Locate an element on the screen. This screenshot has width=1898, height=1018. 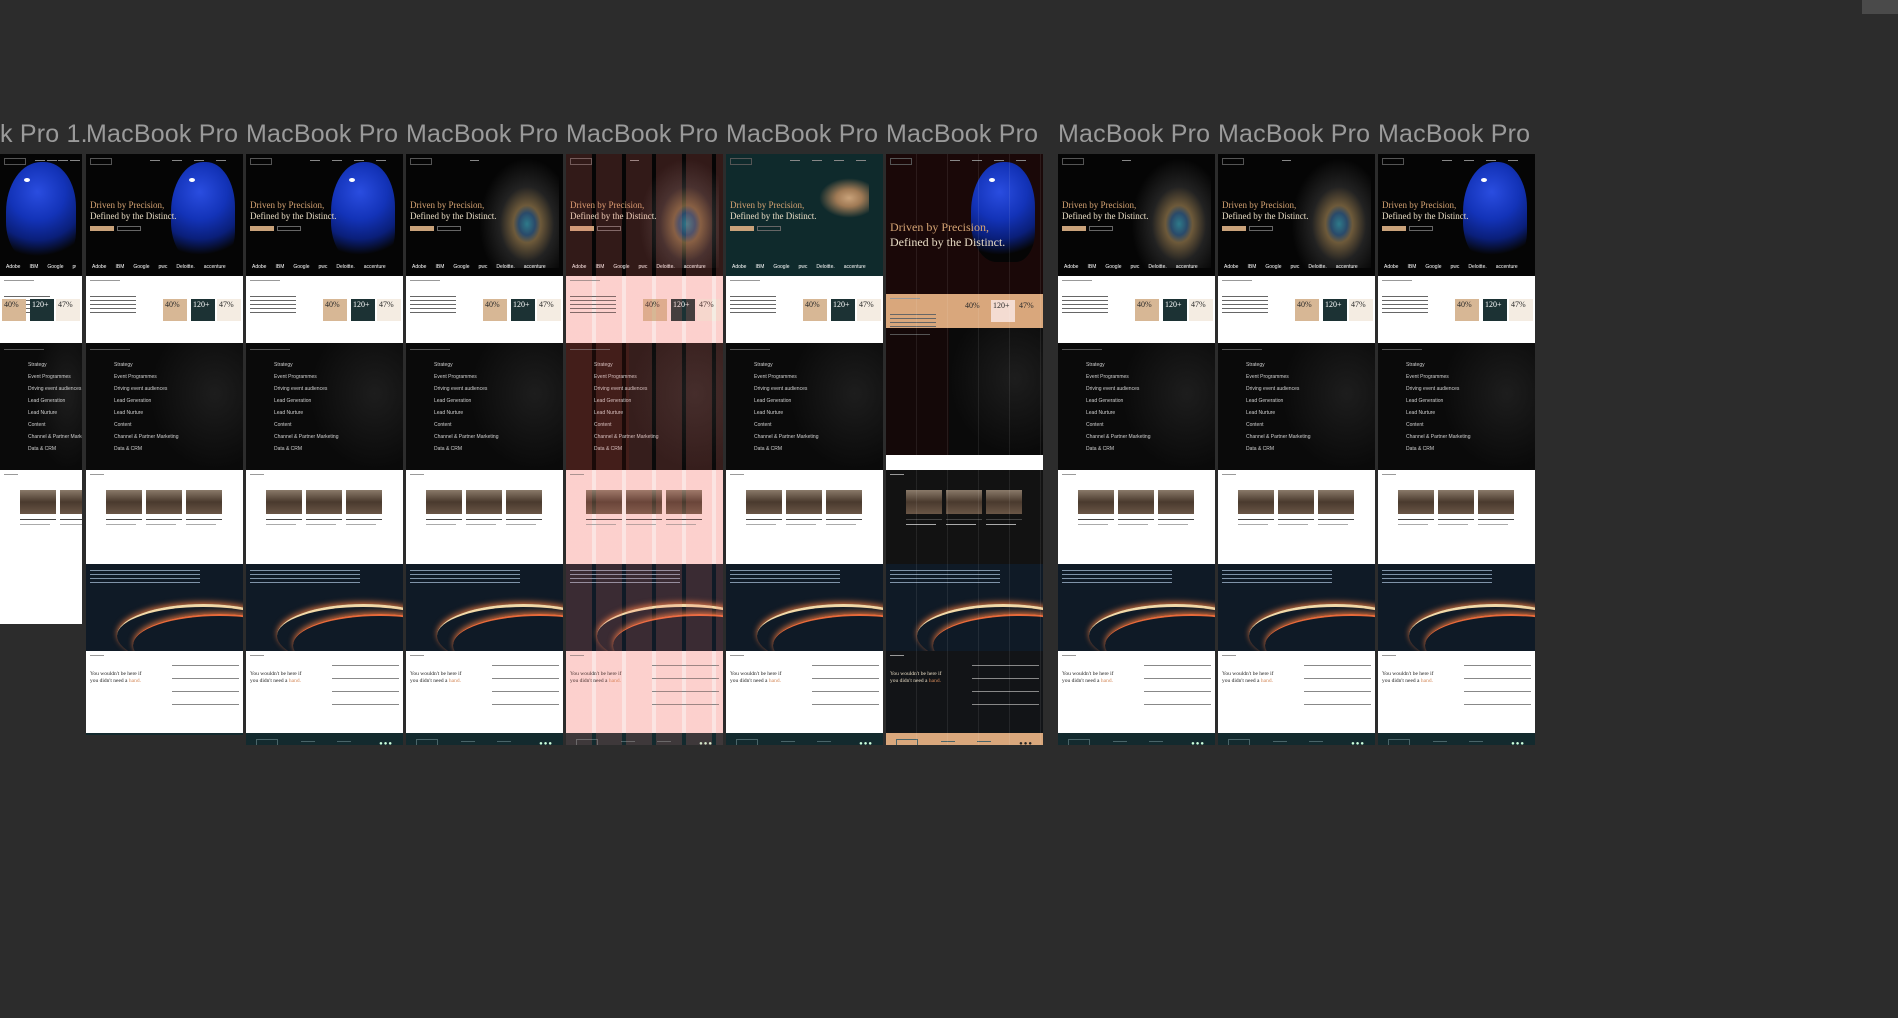
hero-nav is located at coordinates (324, 161).